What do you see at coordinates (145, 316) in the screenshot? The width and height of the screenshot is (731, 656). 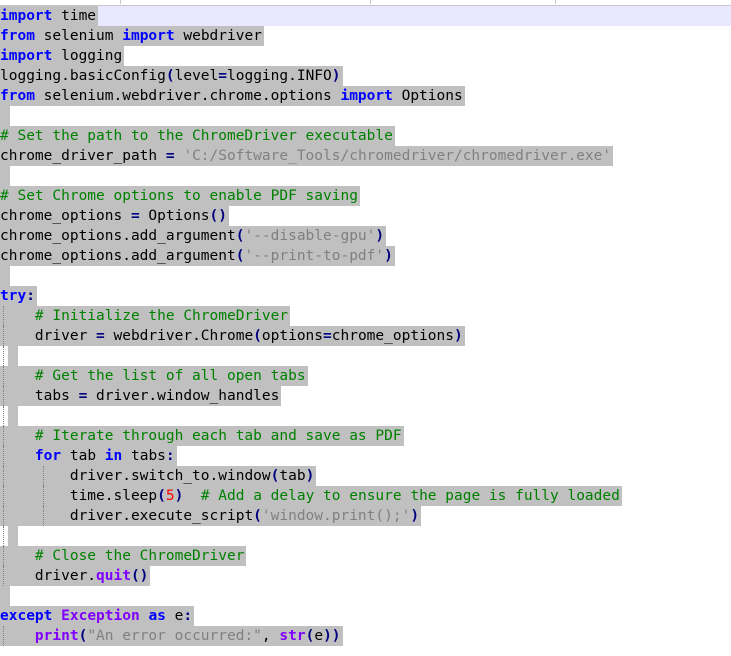 I see `selection-highlight: # Initialize the ChromeDriver` at bounding box center [145, 316].